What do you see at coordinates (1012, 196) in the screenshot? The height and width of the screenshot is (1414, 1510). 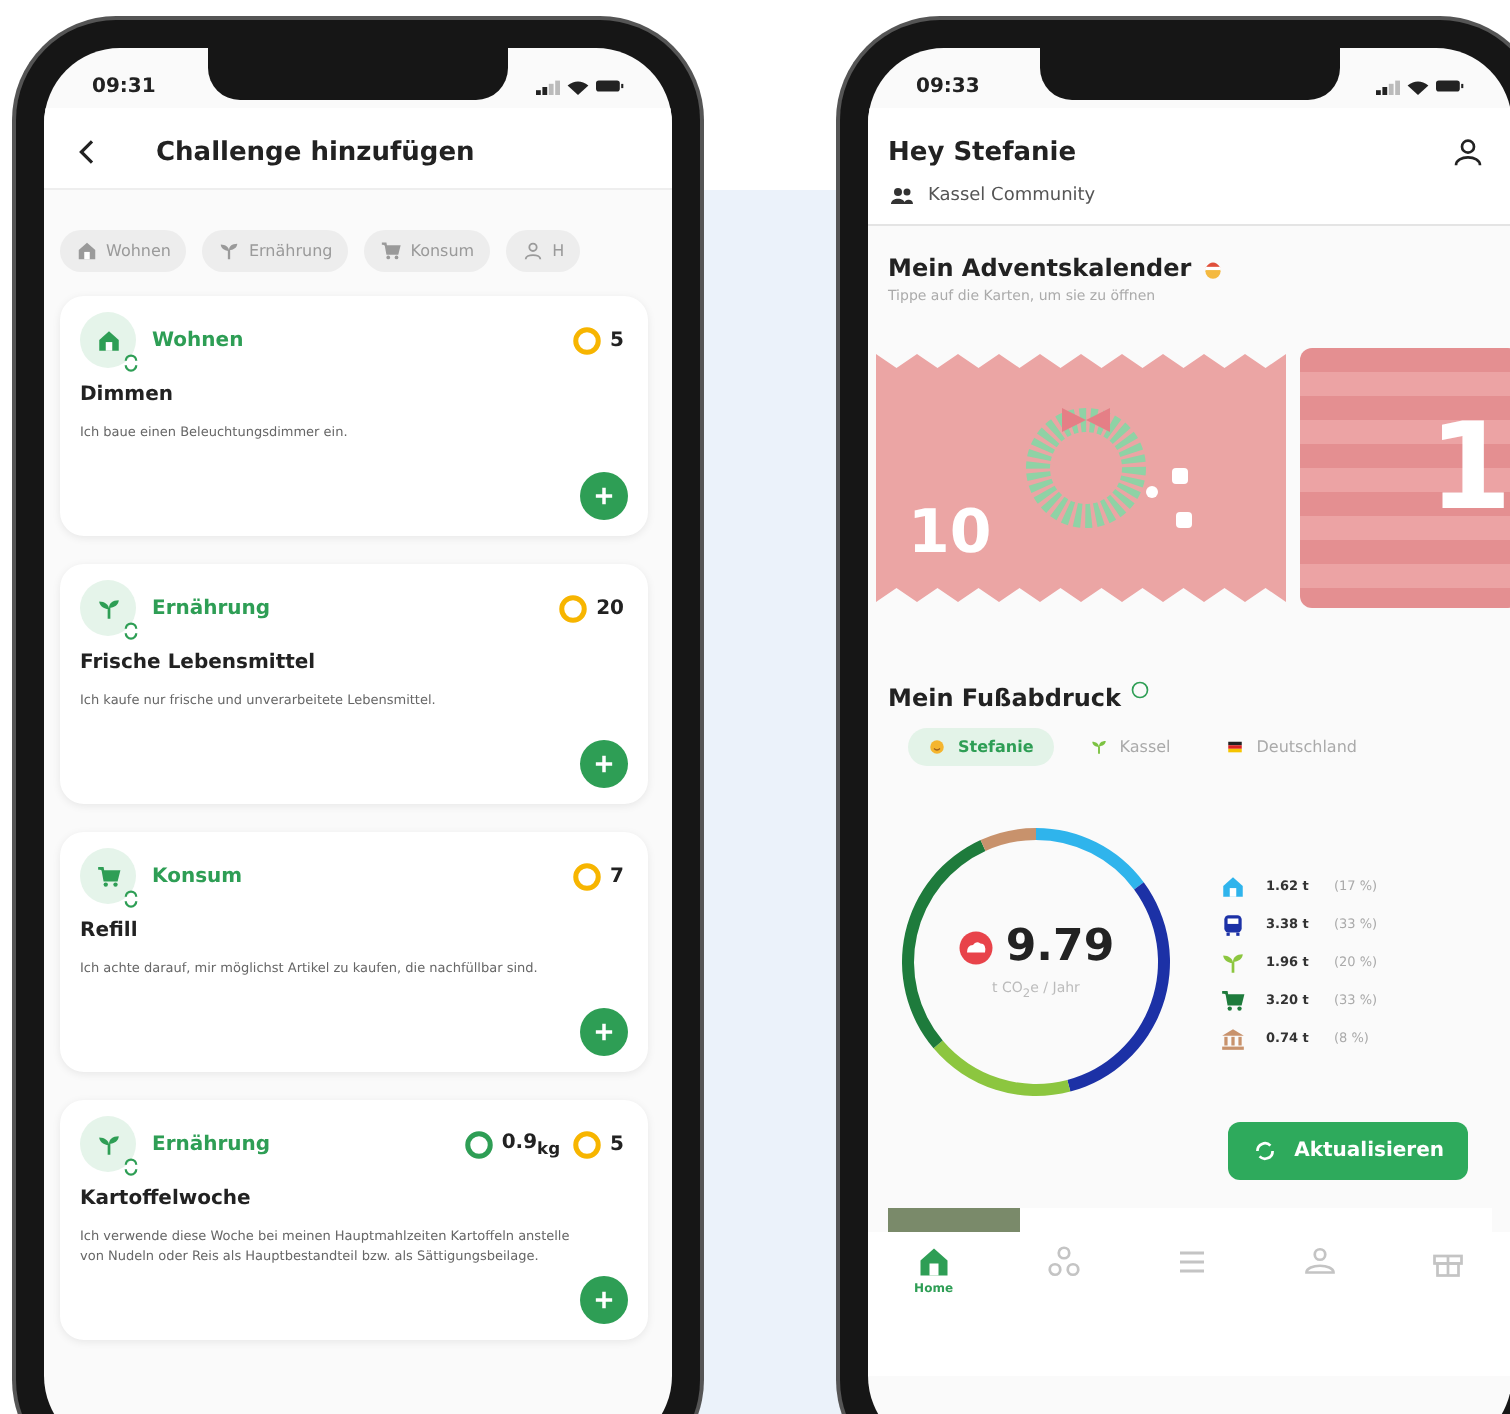 I see `community-name: Kassel Community` at bounding box center [1012, 196].